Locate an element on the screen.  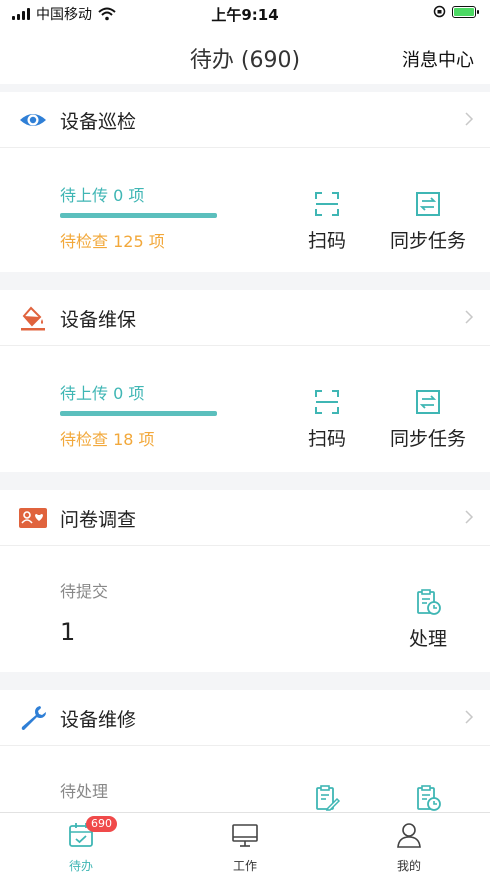
eye-icon is located at coordinates (33, 120).